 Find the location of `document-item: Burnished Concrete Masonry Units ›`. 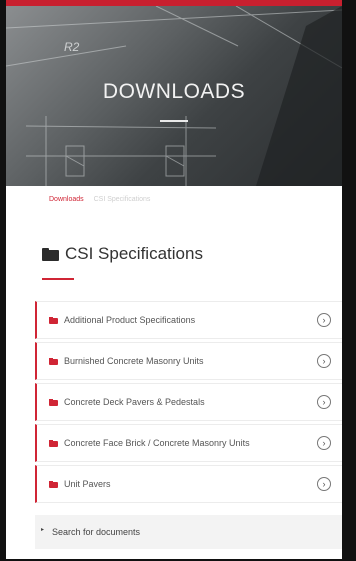

document-item: Burnished Concrete Masonry Units › is located at coordinates (188, 361).